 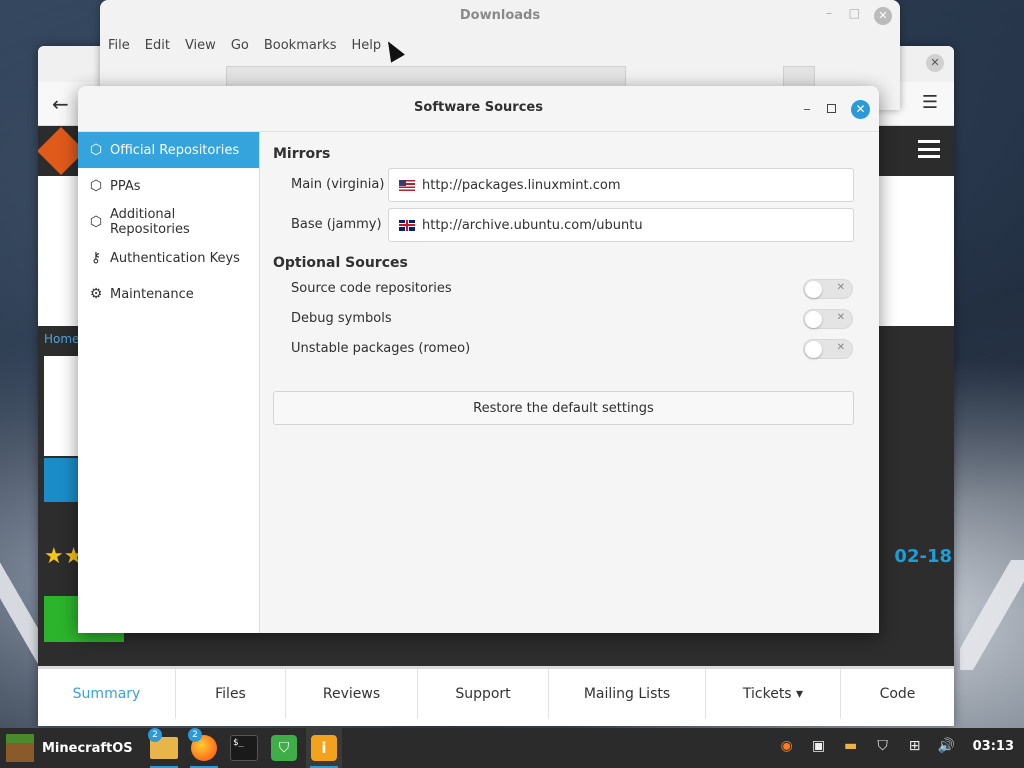 What do you see at coordinates (896, 746) in the screenshot?
I see `system-tray: ◉ ▣ ▬ ⛉ ⊞ 🔊 03:13` at bounding box center [896, 746].